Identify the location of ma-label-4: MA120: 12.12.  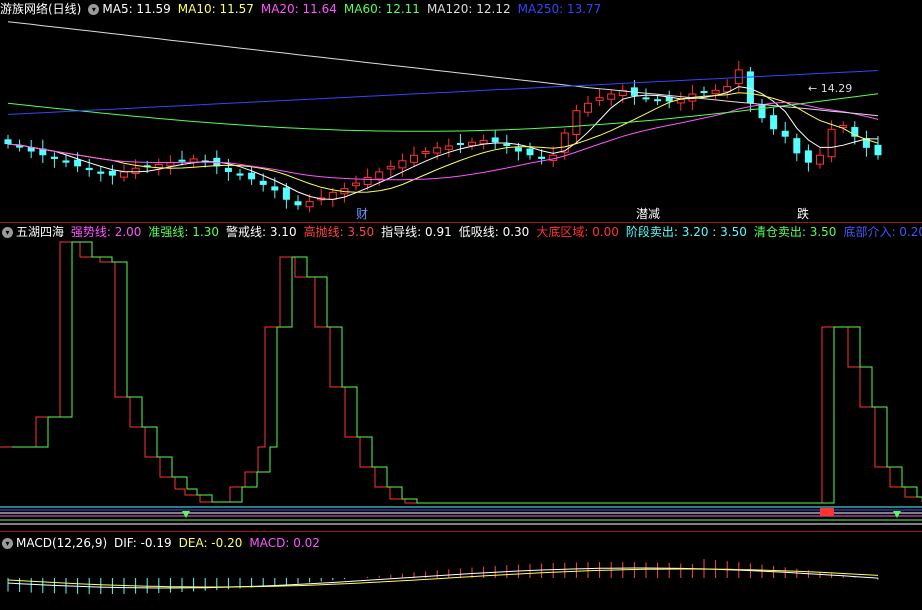
(468, 9).